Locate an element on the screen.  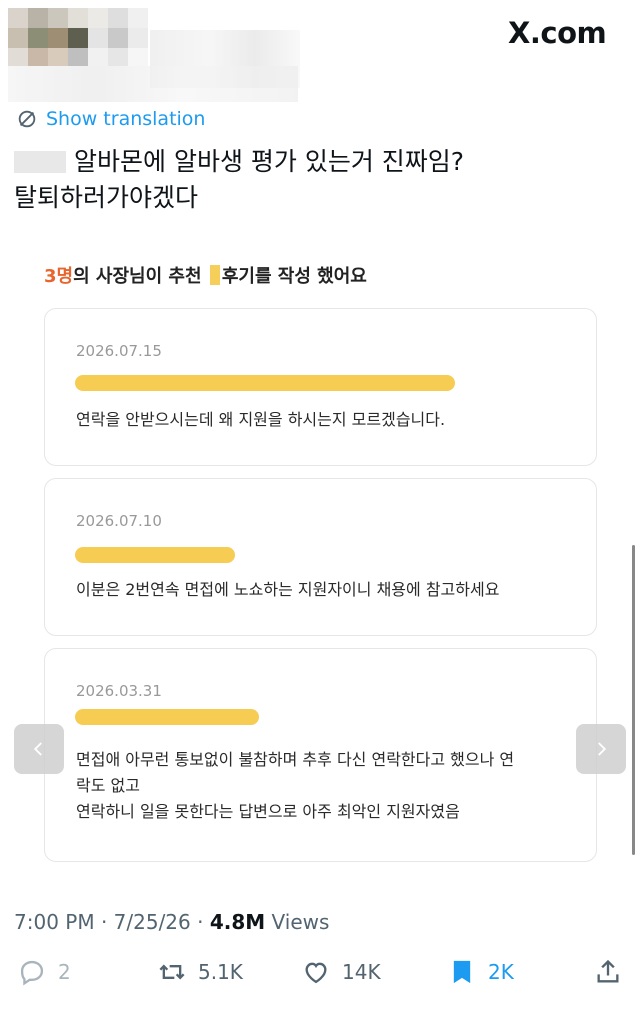
review-text-line: 면접애 아무런 통보없이 불참하며 추후 다신 연락한다고 했으나 연 is located at coordinates (295, 759).